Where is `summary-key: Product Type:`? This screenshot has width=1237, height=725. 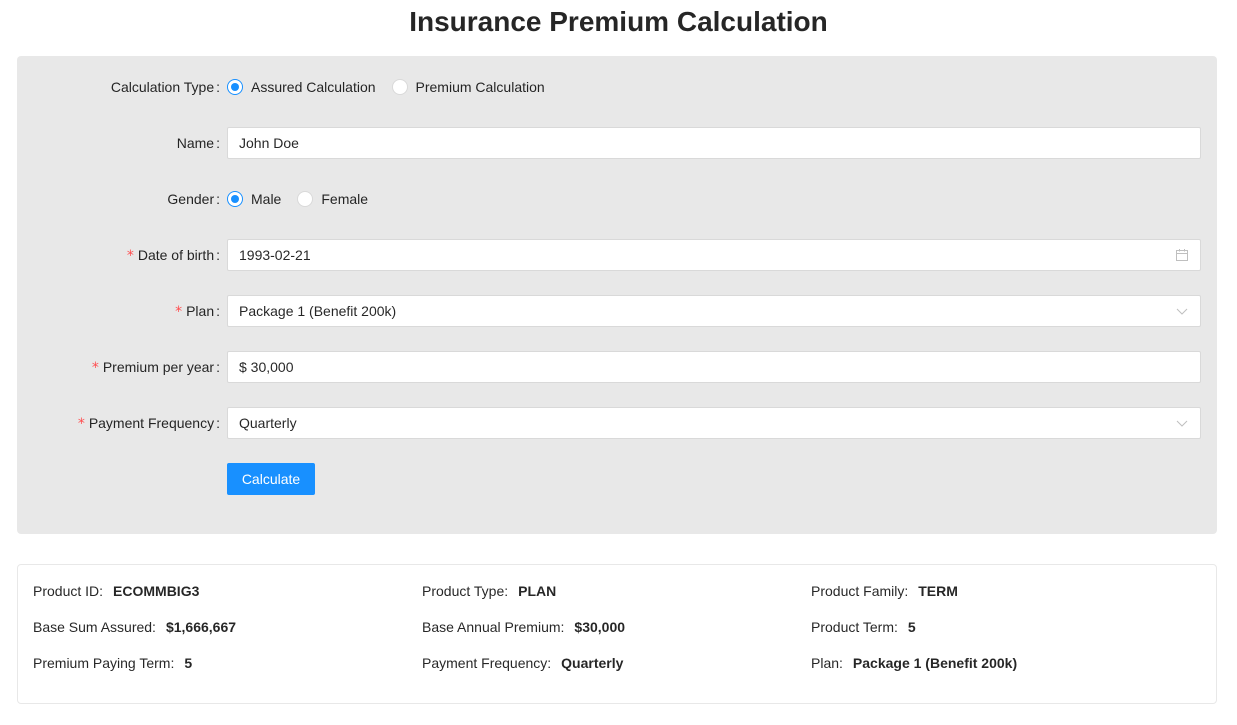
summary-key: Product Type: is located at coordinates (465, 591).